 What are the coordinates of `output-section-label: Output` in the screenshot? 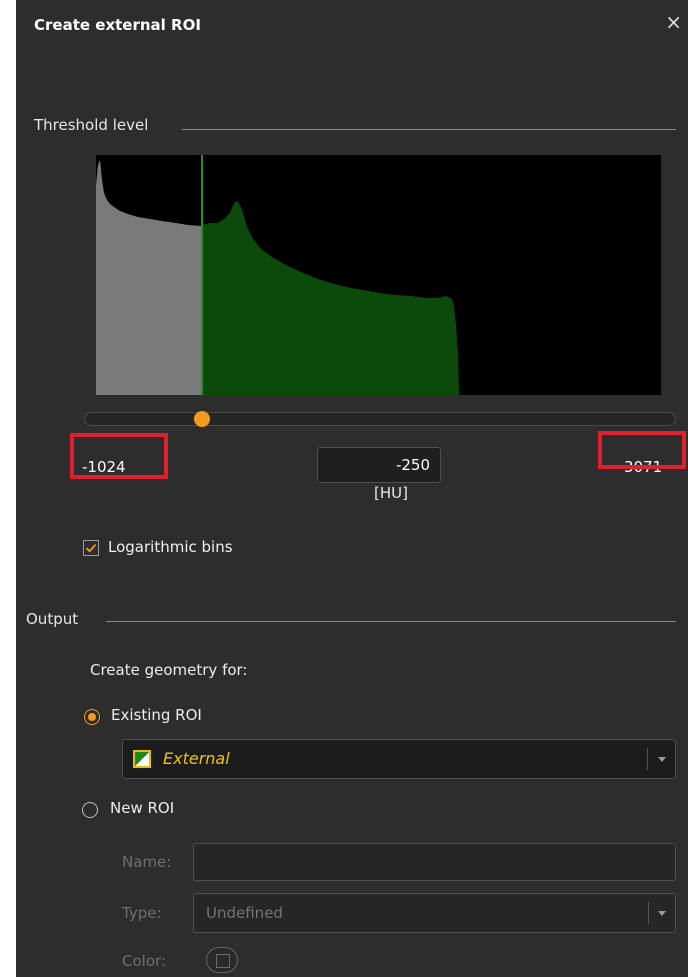 It's located at (52, 619).